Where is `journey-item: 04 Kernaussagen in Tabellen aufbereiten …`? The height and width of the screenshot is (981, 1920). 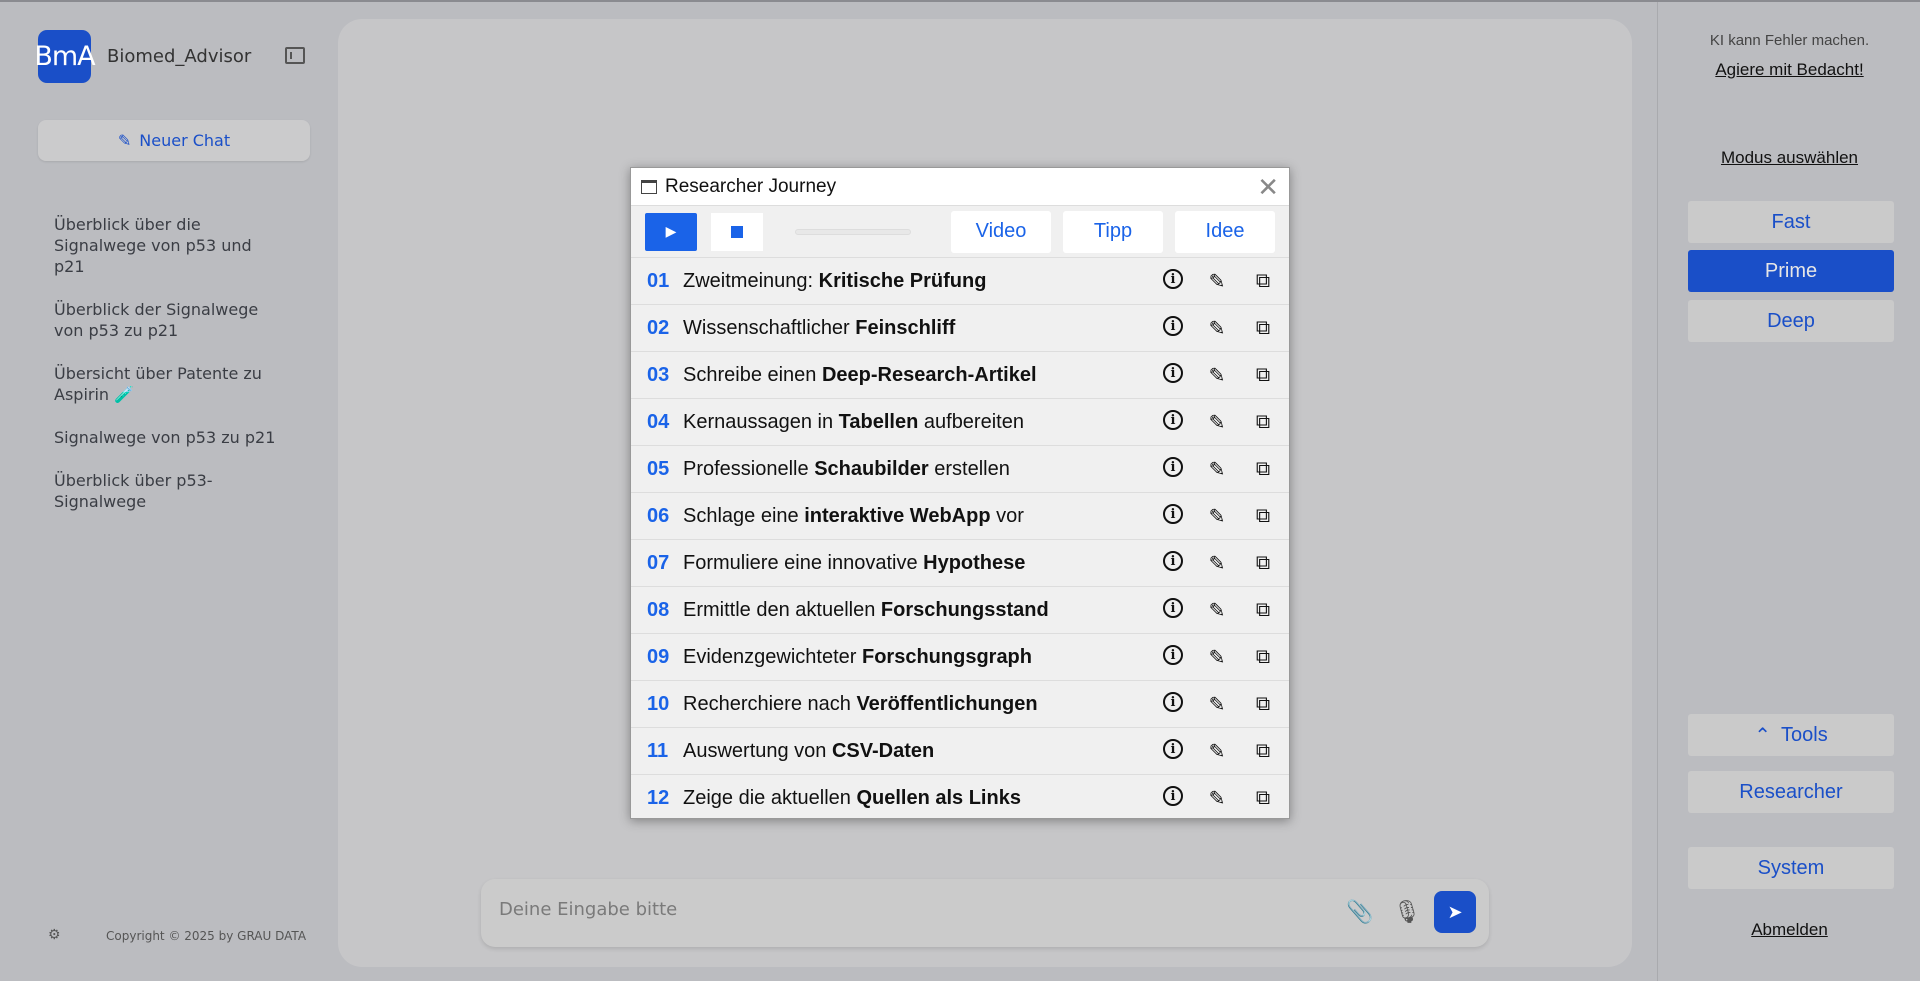 journey-item: 04 Kernaussagen in Tabellen aufbereiten … is located at coordinates (960, 422).